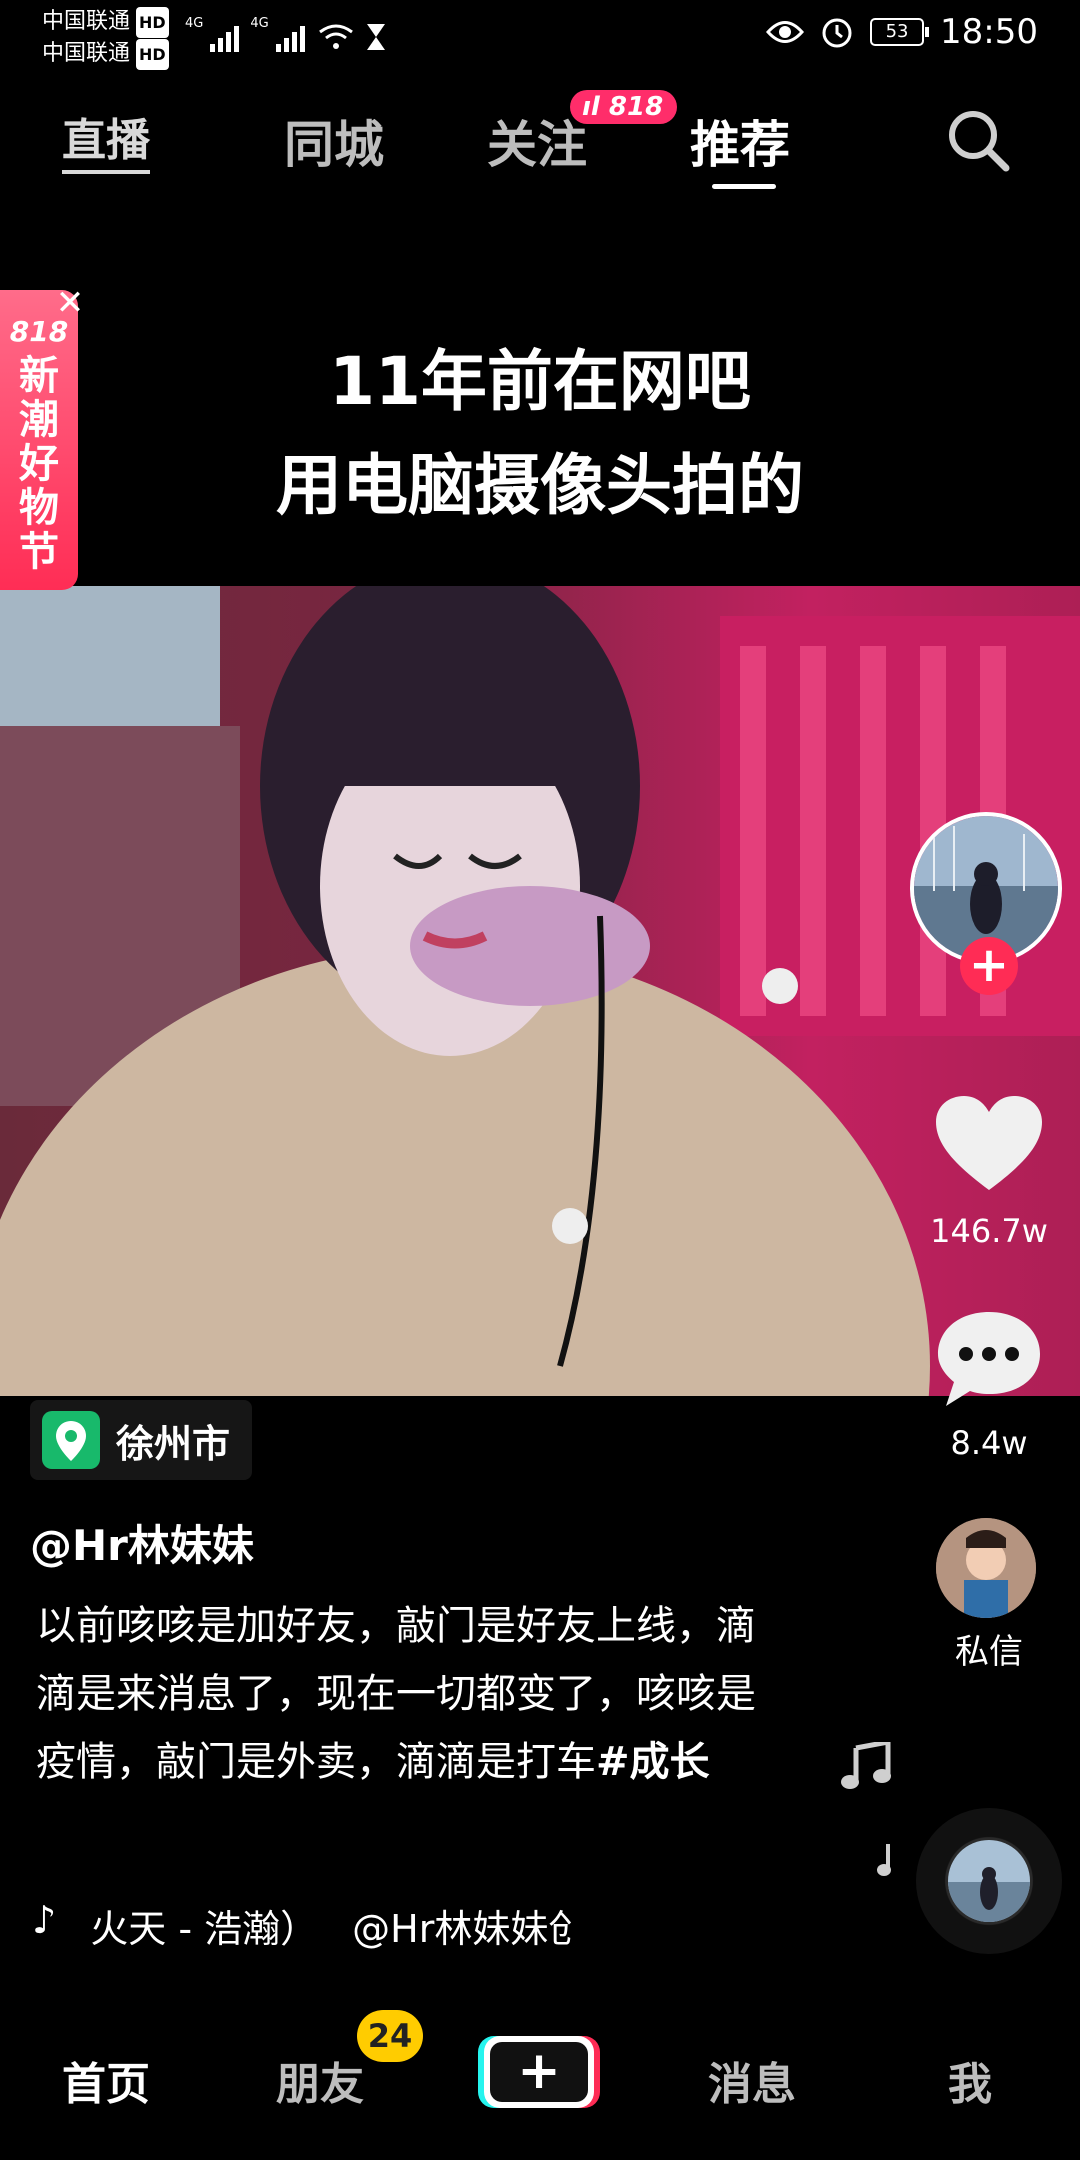  I want to click on hd-badge-1: HD, so click(152, 22).